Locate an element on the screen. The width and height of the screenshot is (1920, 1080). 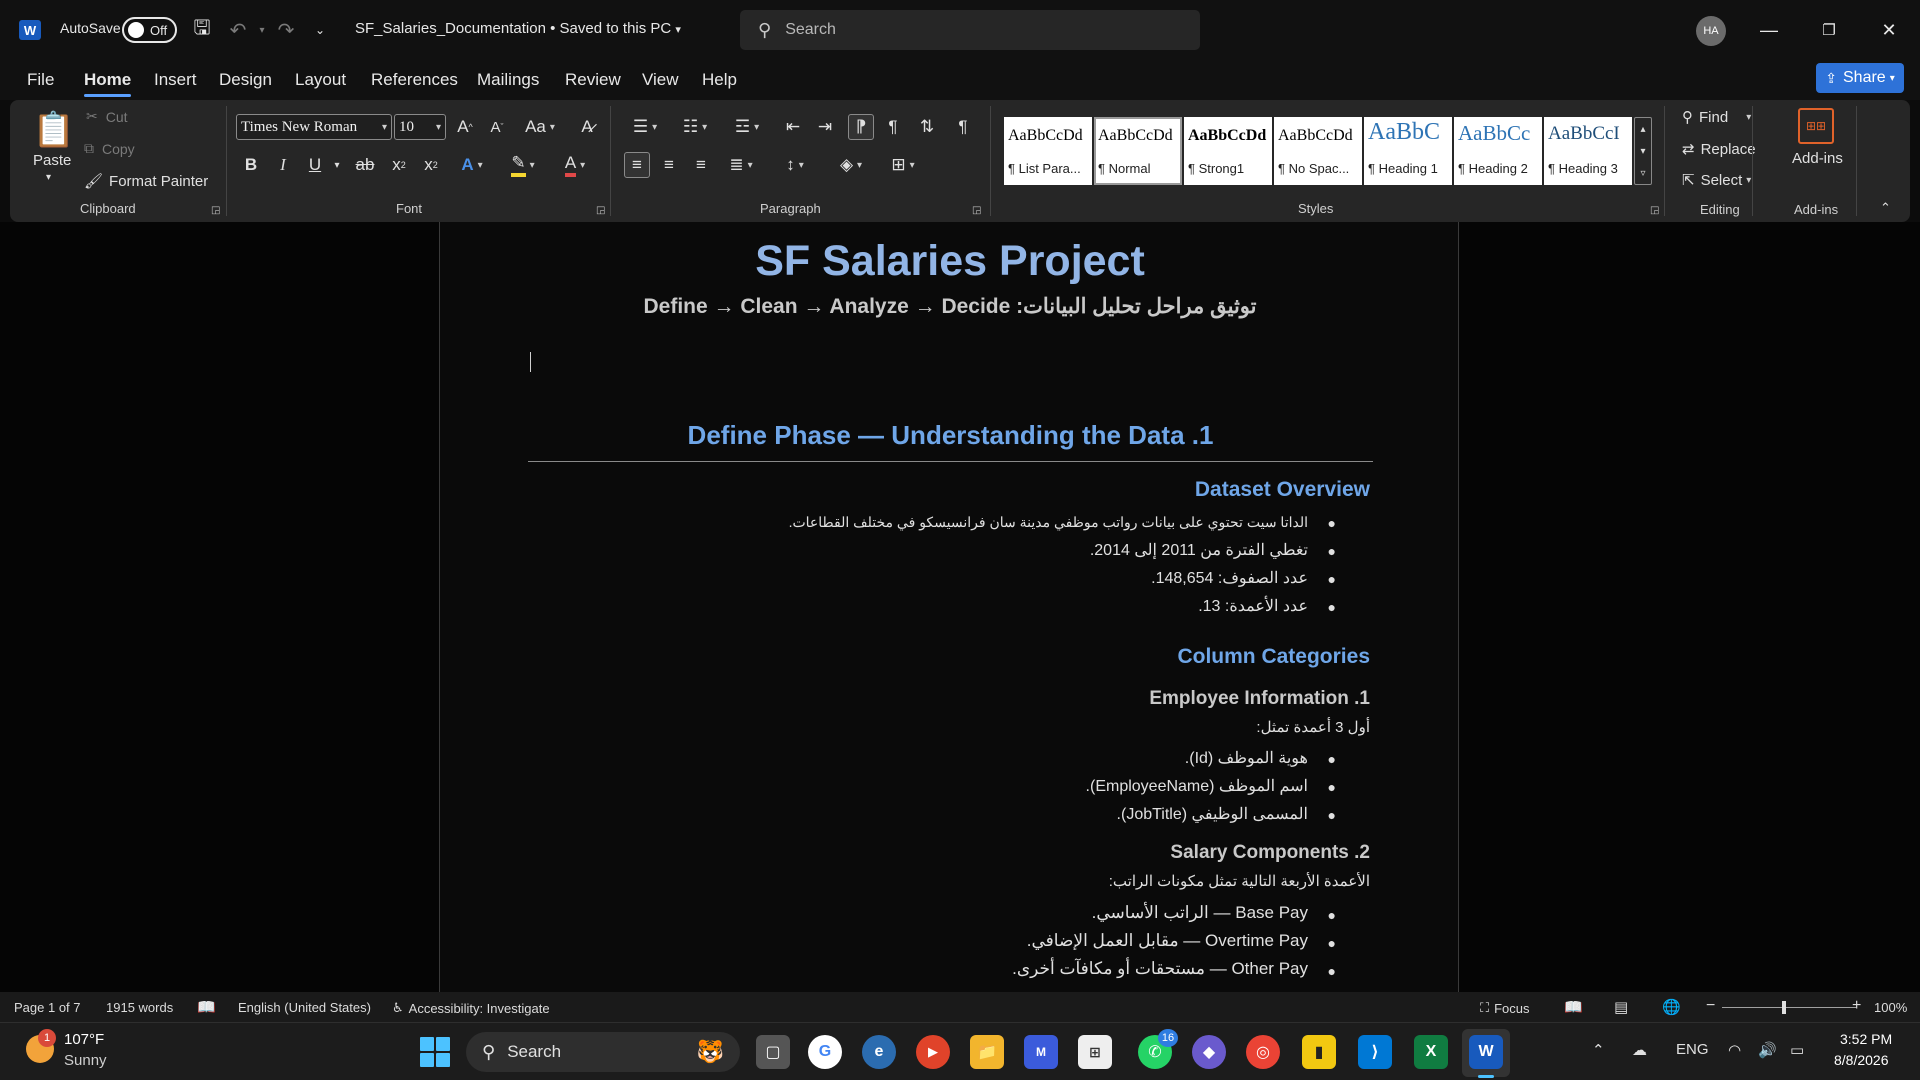
weather-temperature: 107°F is located at coordinates (84, 1039).